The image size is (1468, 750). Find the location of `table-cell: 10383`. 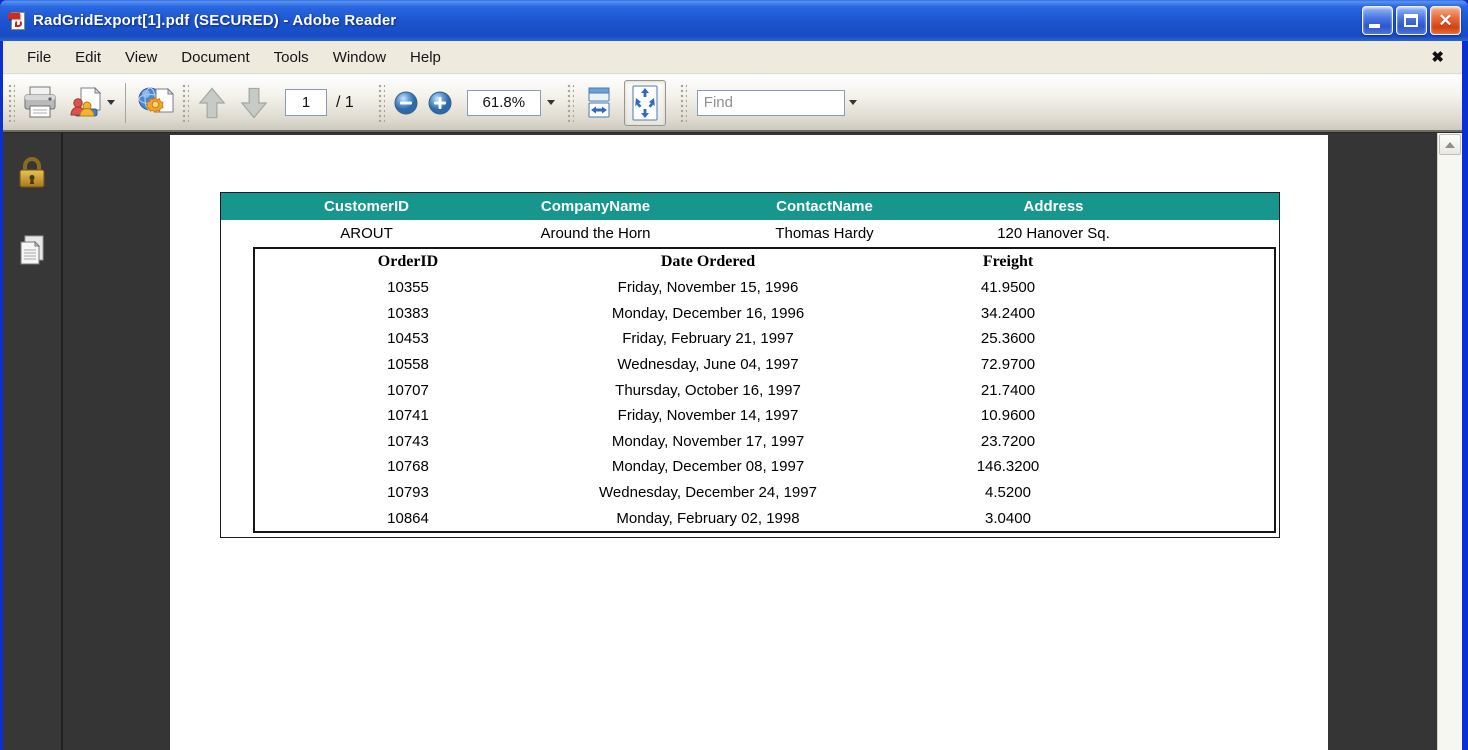

table-cell: 10383 is located at coordinates (408, 313).